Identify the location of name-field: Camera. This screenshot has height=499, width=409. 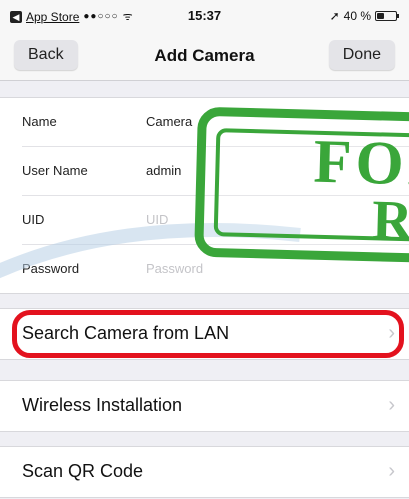
(169, 121).